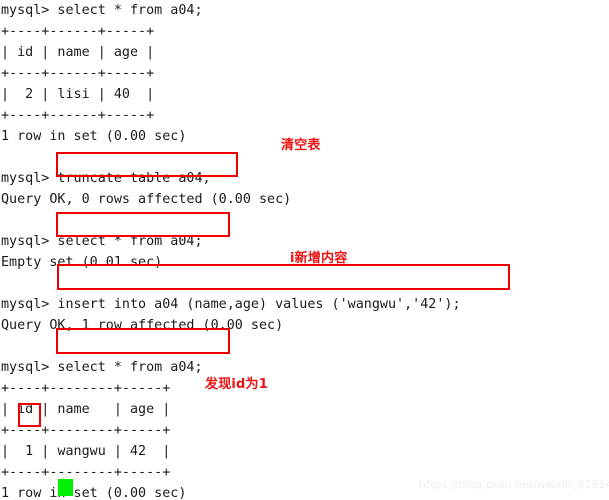 The height and width of the screenshot is (500, 609). I want to click on terminal-line: | 1 | wangwu | 42 |, so click(86, 451).